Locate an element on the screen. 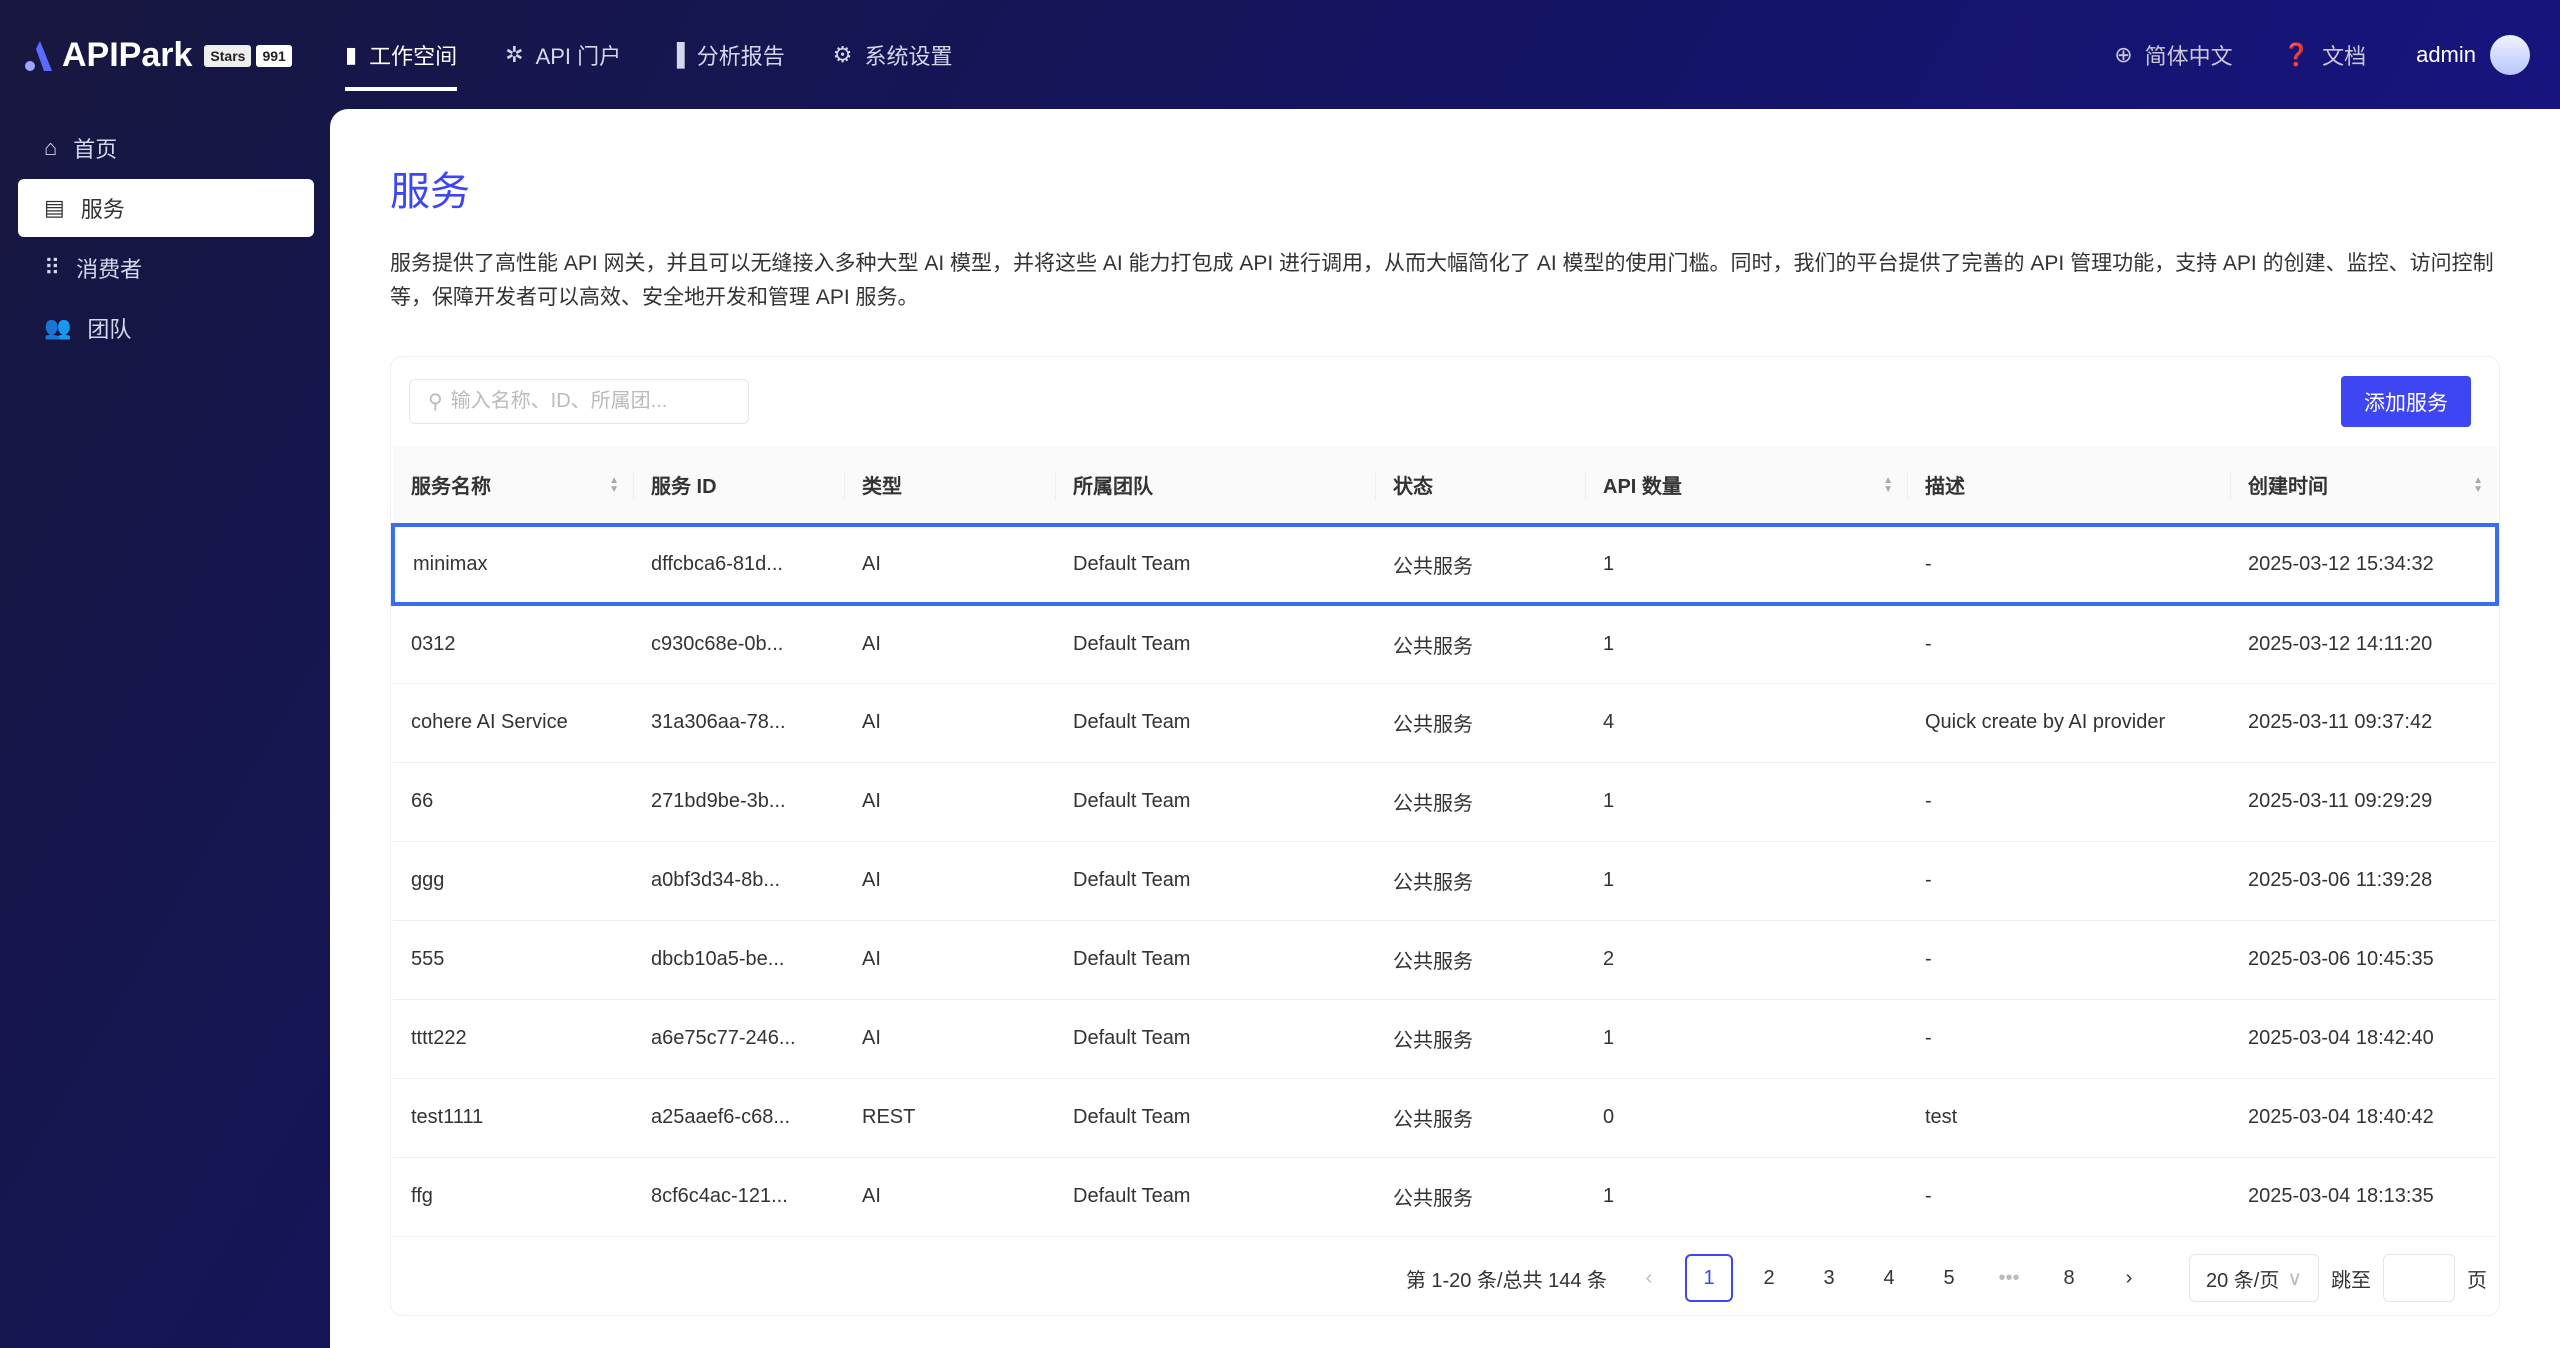  sidebar-item-home: ⌂ 首页 is located at coordinates (166, 148).